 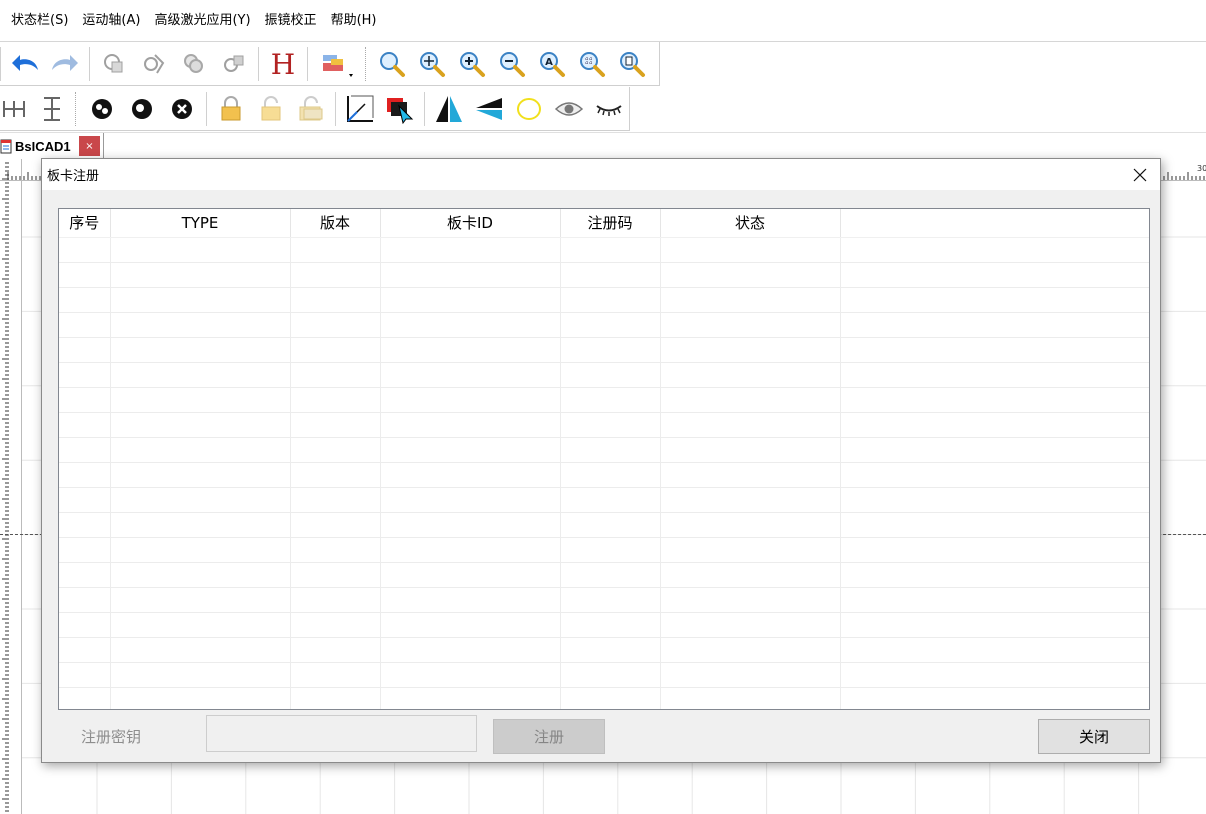 What do you see at coordinates (529, 109) in the screenshot?
I see `ellipse-icon` at bounding box center [529, 109].